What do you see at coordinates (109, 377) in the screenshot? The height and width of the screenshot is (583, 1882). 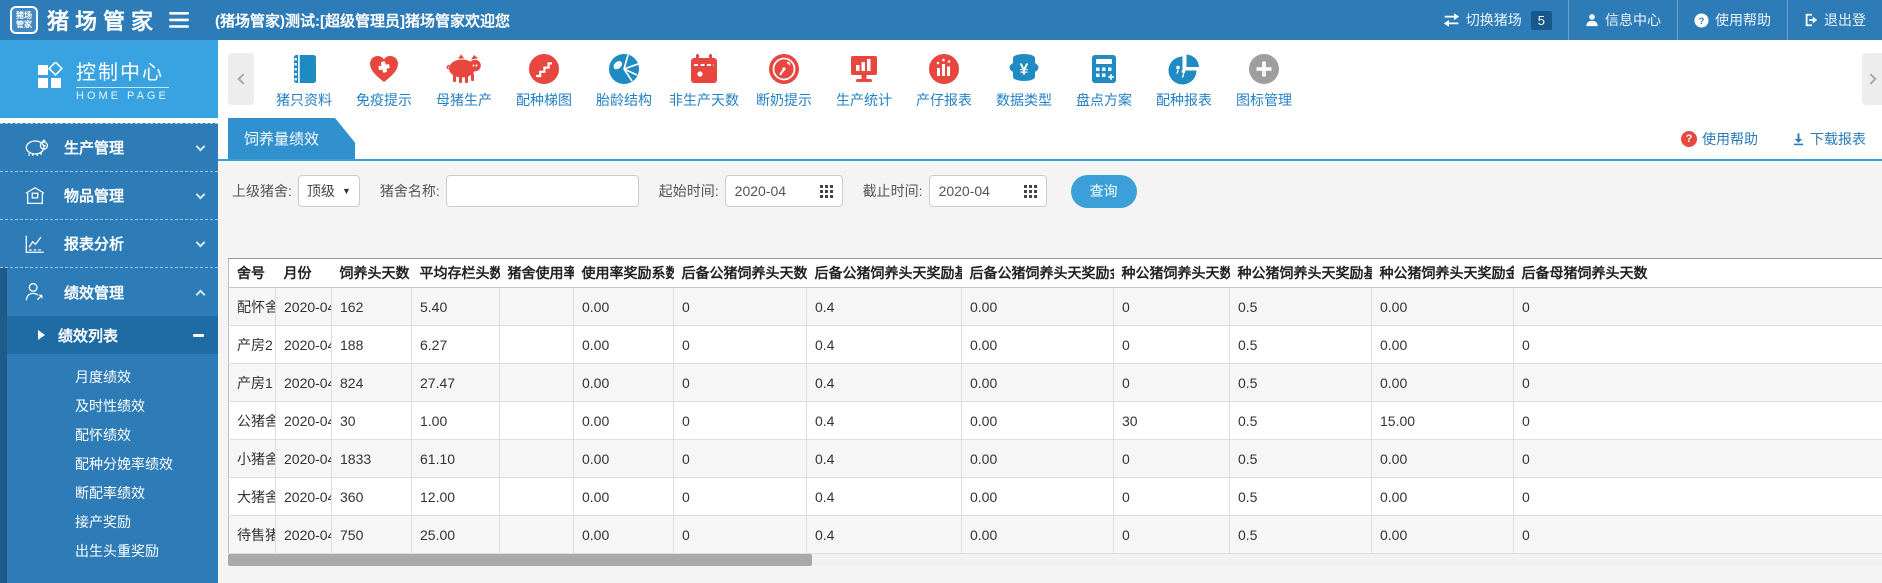 I see `submenu-item-1: 月度绩效` at bounding box center [109, 377].